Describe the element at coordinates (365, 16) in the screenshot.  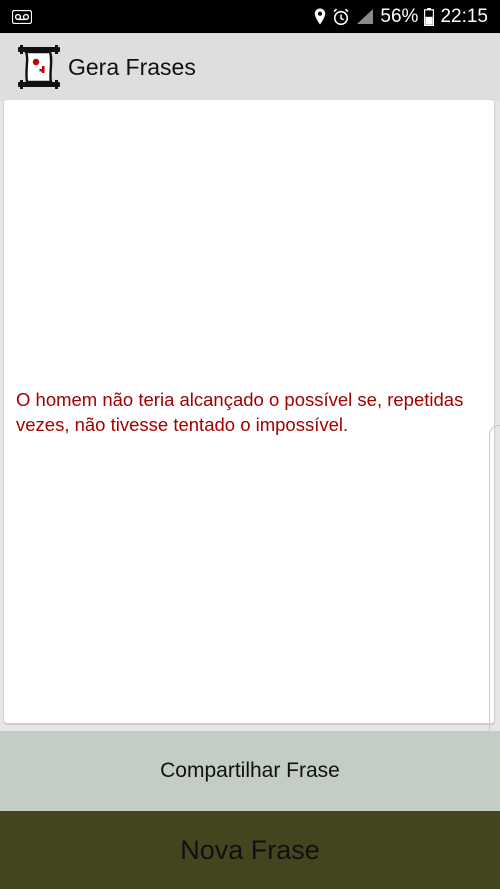
I see `signal-icon` at that location.